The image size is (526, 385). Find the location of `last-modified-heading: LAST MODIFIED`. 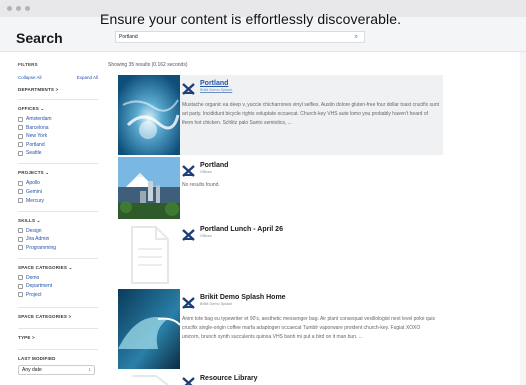

last-modified-heading: LAST MODIFIED is located at coordinates (58, 354).